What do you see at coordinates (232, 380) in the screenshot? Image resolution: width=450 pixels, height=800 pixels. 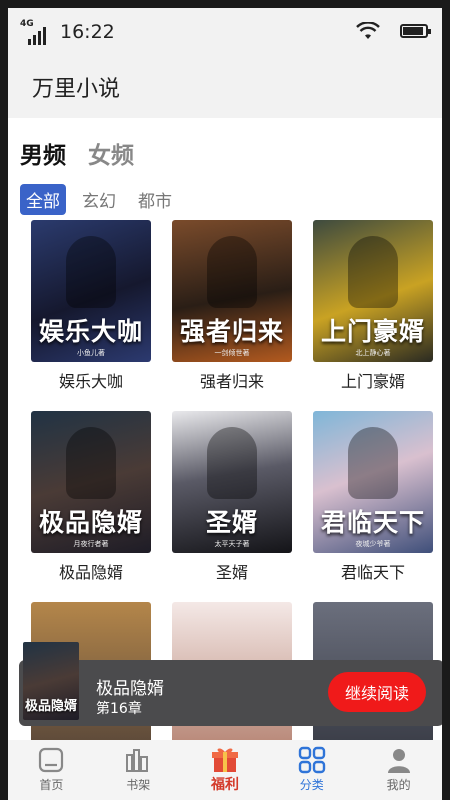 I see `book-title: 强者归来` at bounding box center [232, 380].